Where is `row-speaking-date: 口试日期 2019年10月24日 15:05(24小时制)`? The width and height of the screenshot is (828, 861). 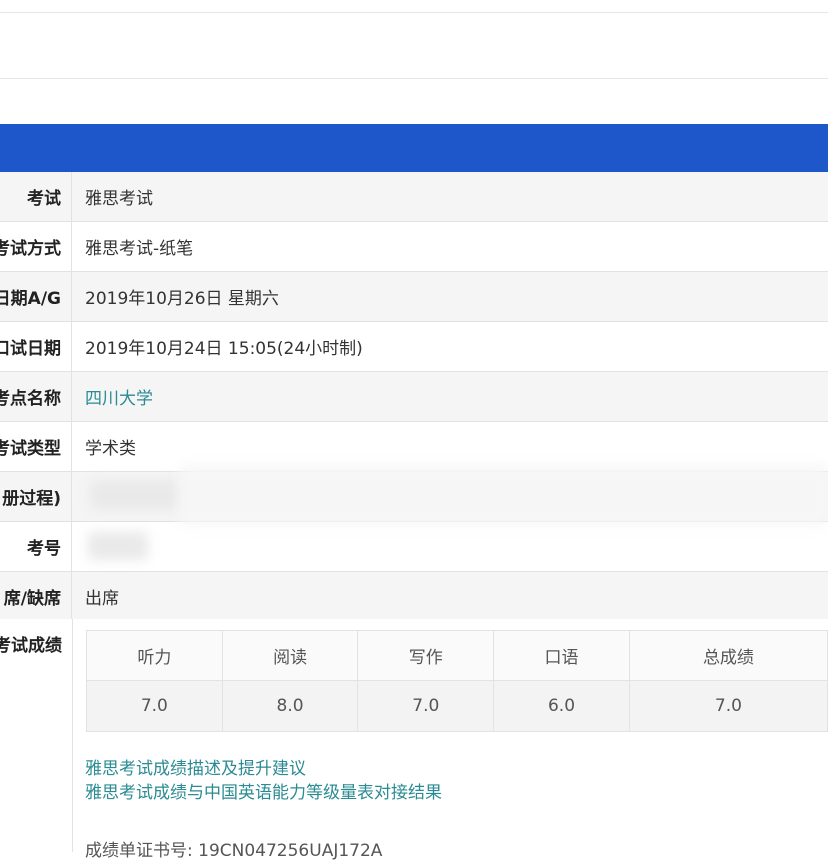 row-speaking-date: 口试日期 2019年10月24日 15:05(24小时制) is located at coordinates (414, 347).